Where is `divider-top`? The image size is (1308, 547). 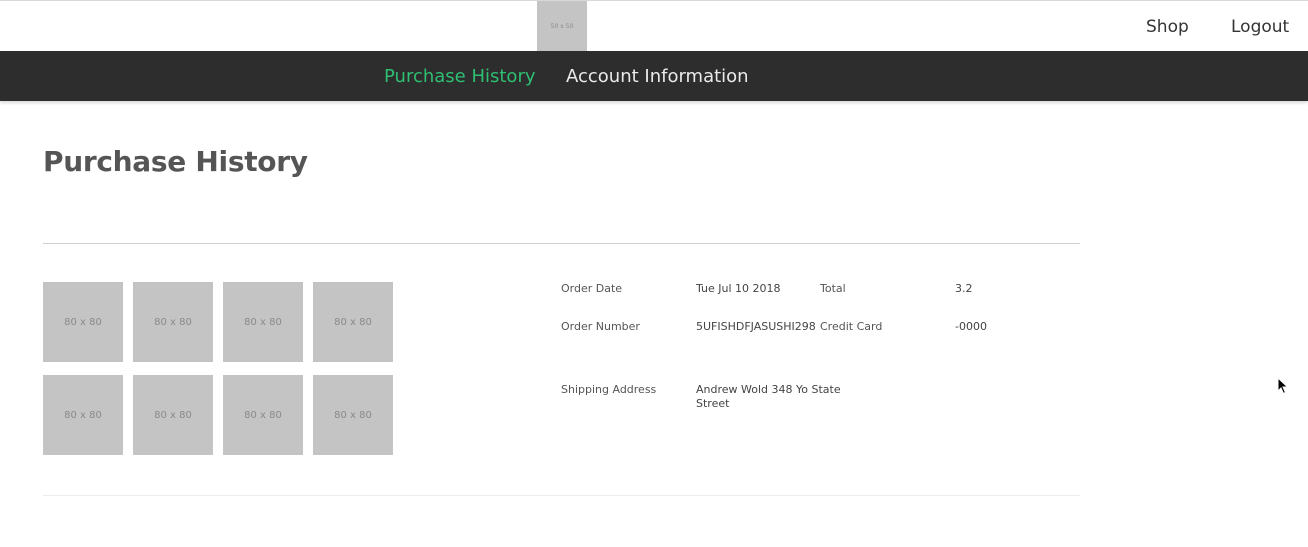
divider-top is located at coordinates (561, 243).